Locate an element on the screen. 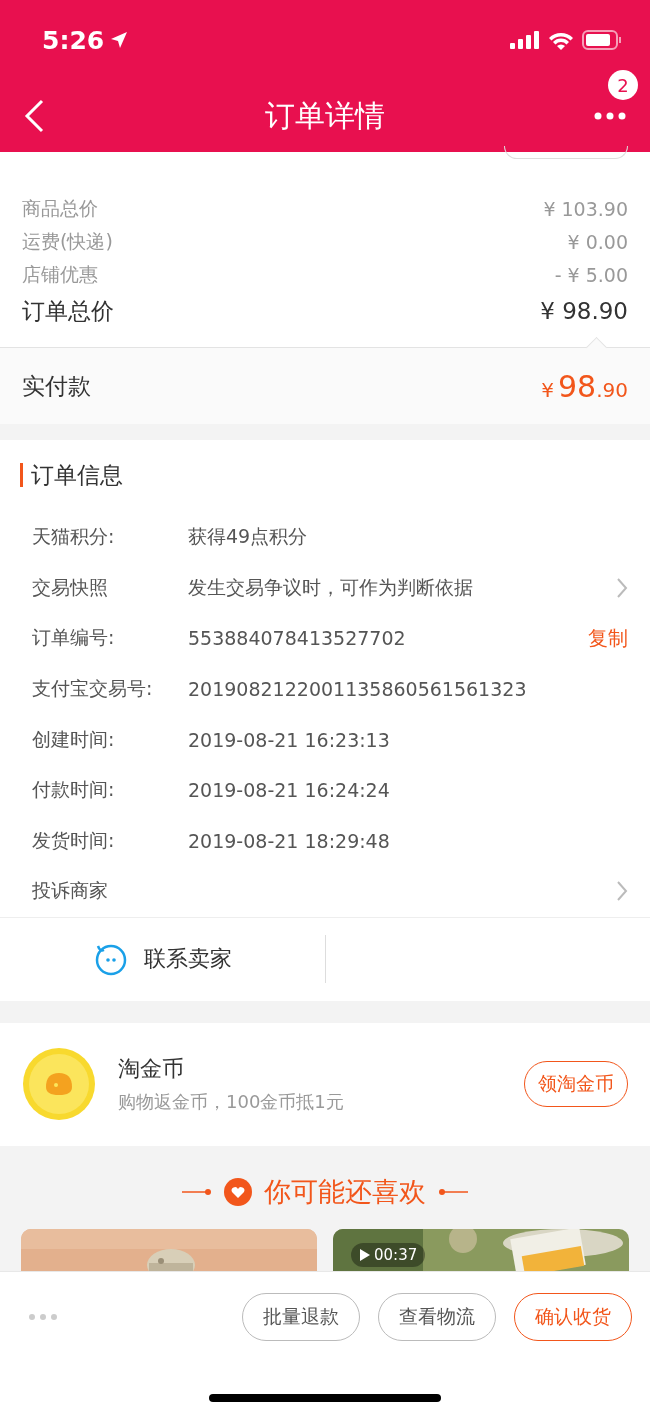 The height and width of the screenshot is (1407, 650). location-arrow-icon is located at coordinates (119, 40).